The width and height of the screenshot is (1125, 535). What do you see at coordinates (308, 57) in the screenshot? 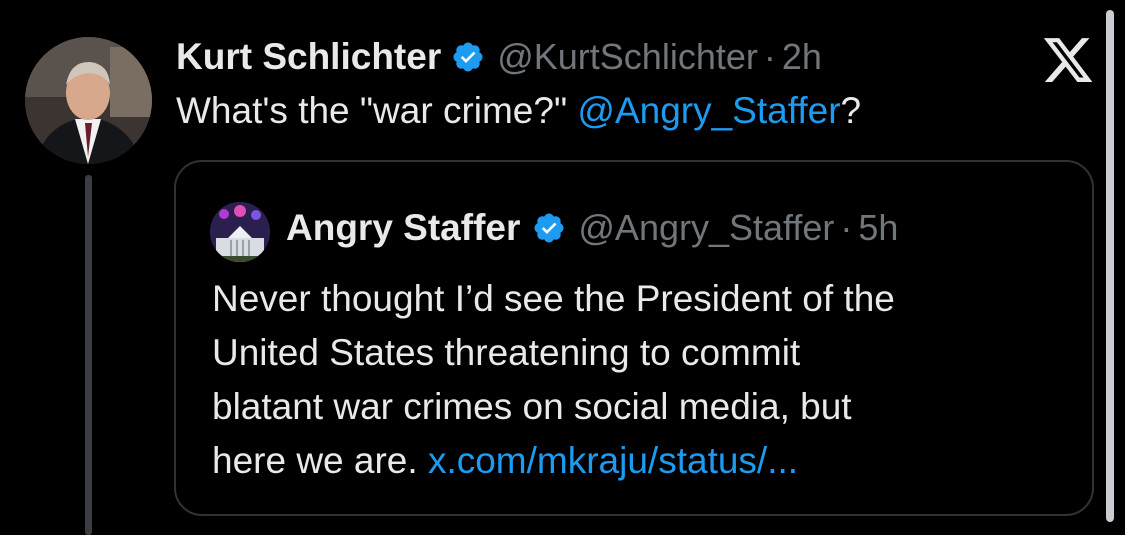
I see `author-name: Kurt Schlichter` at bounding box center [308, 57].